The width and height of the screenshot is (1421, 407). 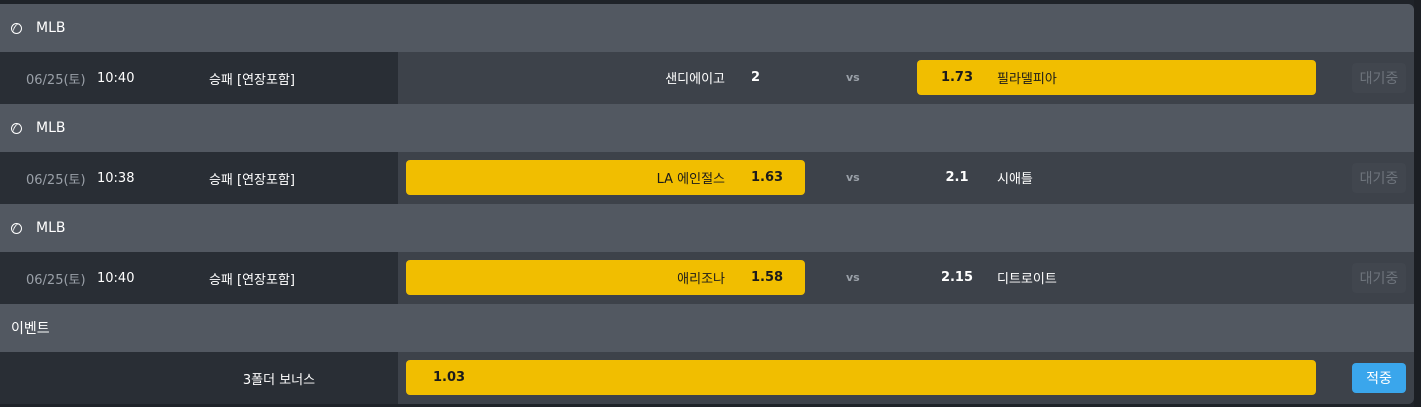 What do you see at coordinates (1116, 177) in the screenshot?
I see `away-odds-button: 2.1 시애틀` at bounding box center [1116, 177].